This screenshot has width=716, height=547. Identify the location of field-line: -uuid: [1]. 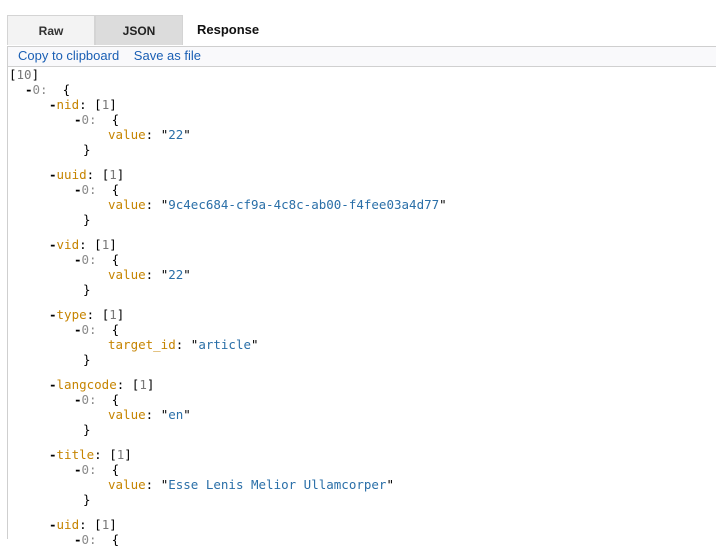
(87, 174).